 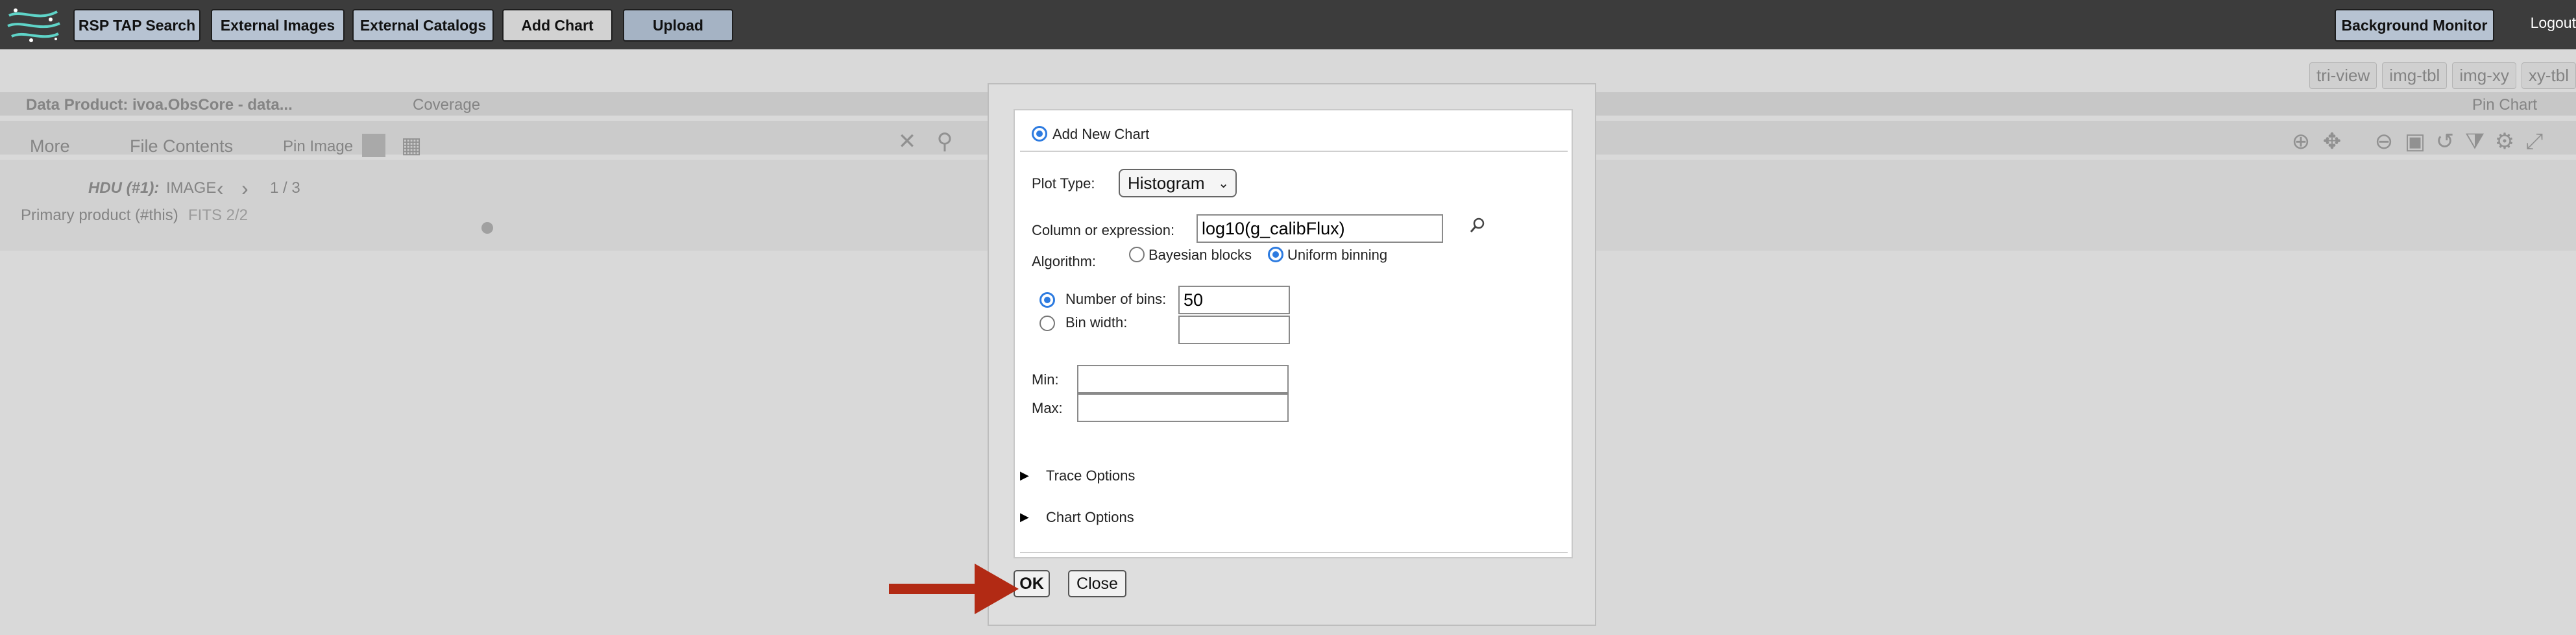 I want to click on trace-options-toggle: Trace Options, so click(x=1090, y=475).